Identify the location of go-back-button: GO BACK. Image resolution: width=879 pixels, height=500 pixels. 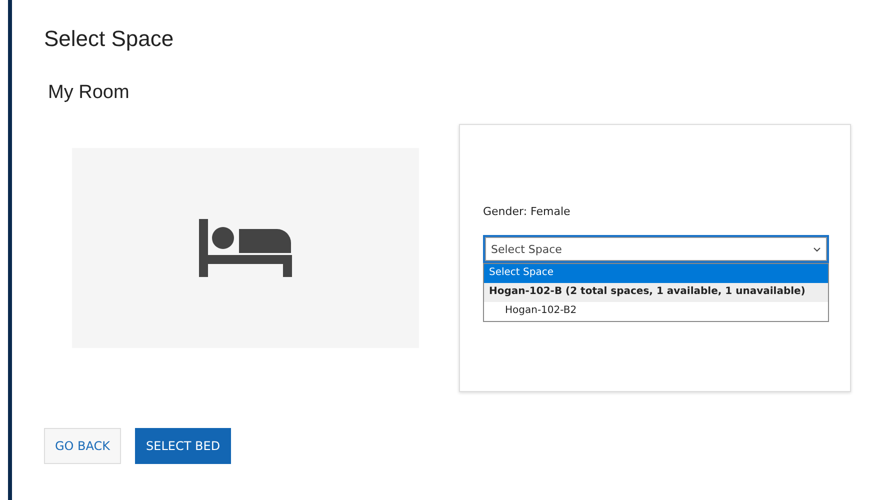
(83, 446).